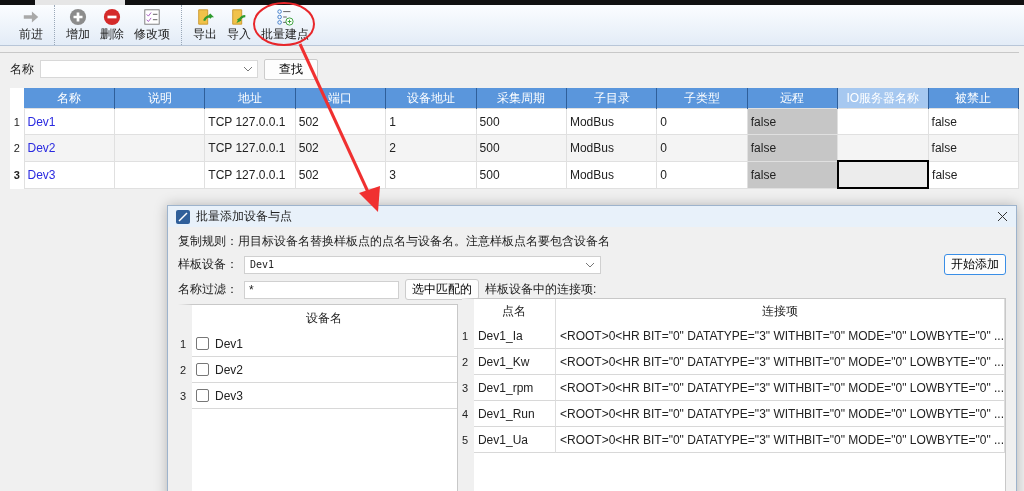  I want to click on points-label: 样板设备中的连接项:, so click(541, 289).